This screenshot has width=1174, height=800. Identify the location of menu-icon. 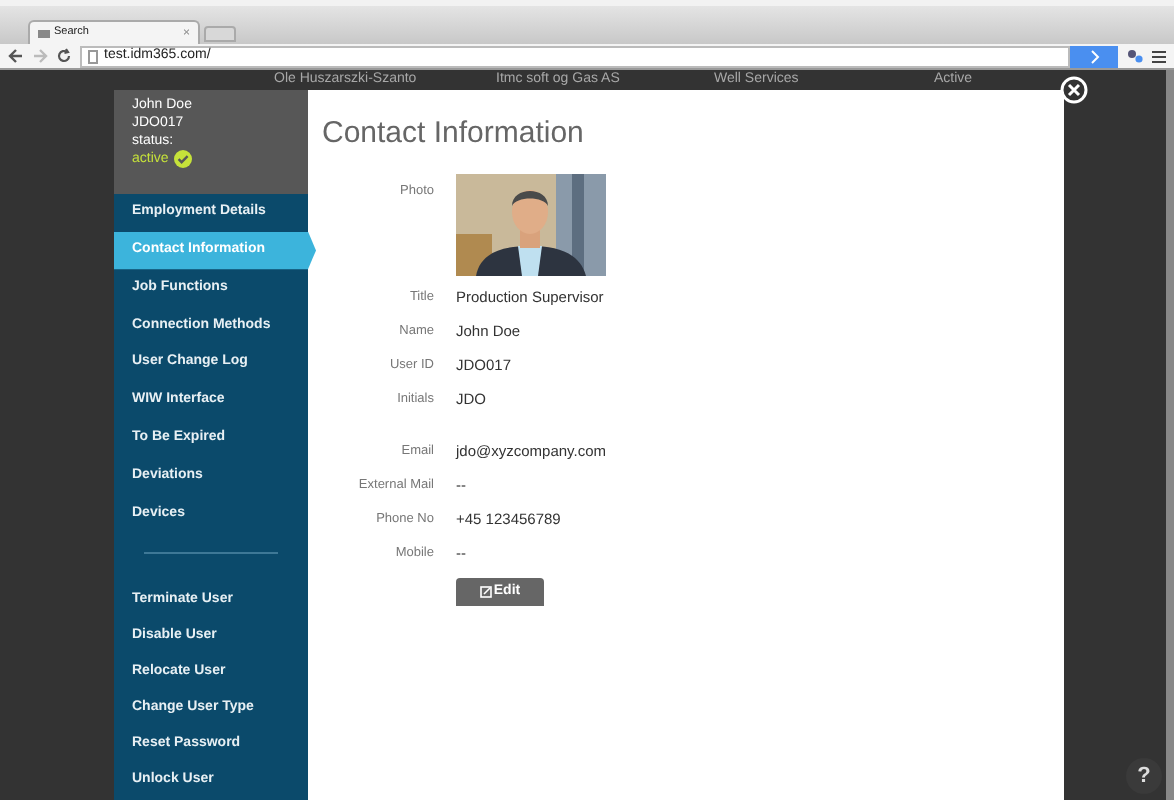
(1159, 56).